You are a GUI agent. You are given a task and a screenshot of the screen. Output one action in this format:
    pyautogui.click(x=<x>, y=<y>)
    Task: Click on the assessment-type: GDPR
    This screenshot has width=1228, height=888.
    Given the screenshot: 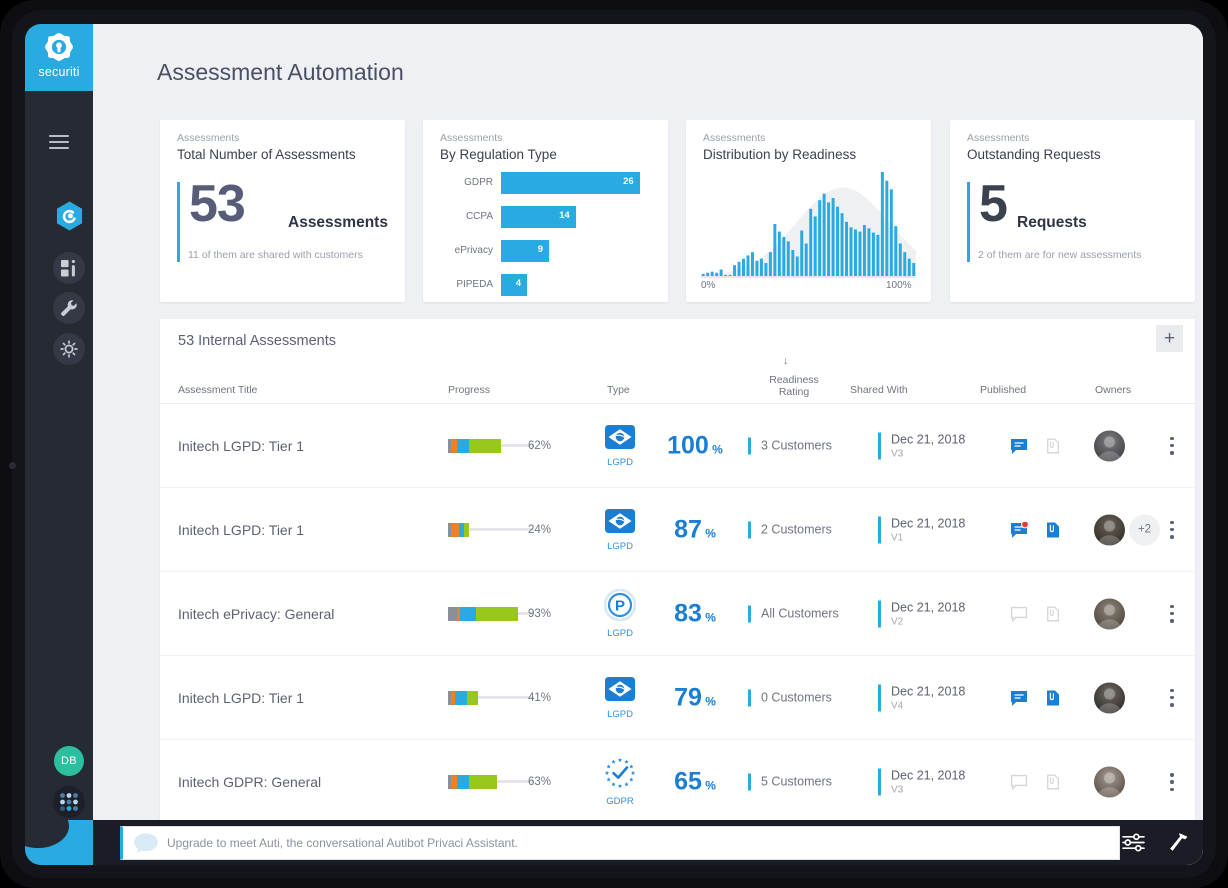 What is the action you would take?
    pyautogui.click(x=620, y=782)
    